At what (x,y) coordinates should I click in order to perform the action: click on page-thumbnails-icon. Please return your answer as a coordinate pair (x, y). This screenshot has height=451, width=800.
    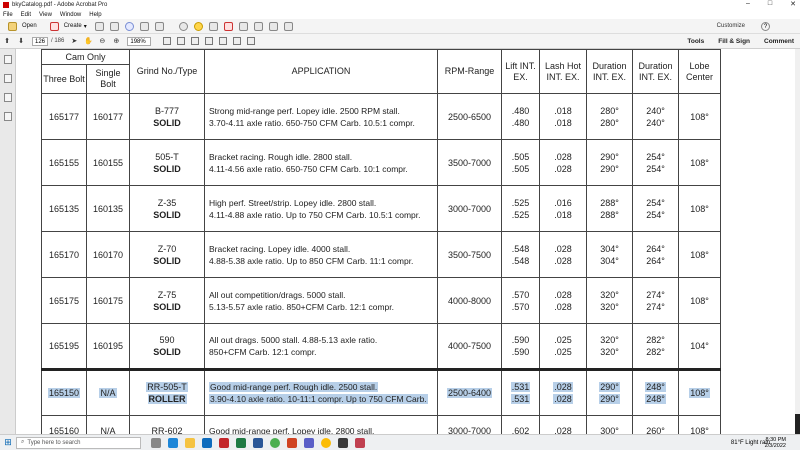
    Looking at the image, I should click on (7, 59).